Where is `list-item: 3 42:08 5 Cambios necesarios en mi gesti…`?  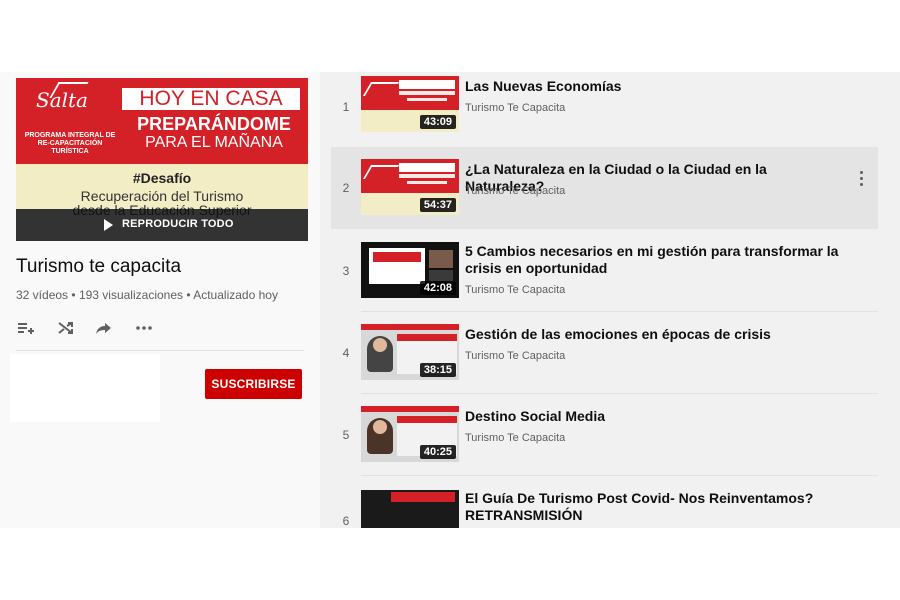
list-item: 3 42:08 5 Cambios necesarios en mi gesti… is located at coordinates (604, 271).